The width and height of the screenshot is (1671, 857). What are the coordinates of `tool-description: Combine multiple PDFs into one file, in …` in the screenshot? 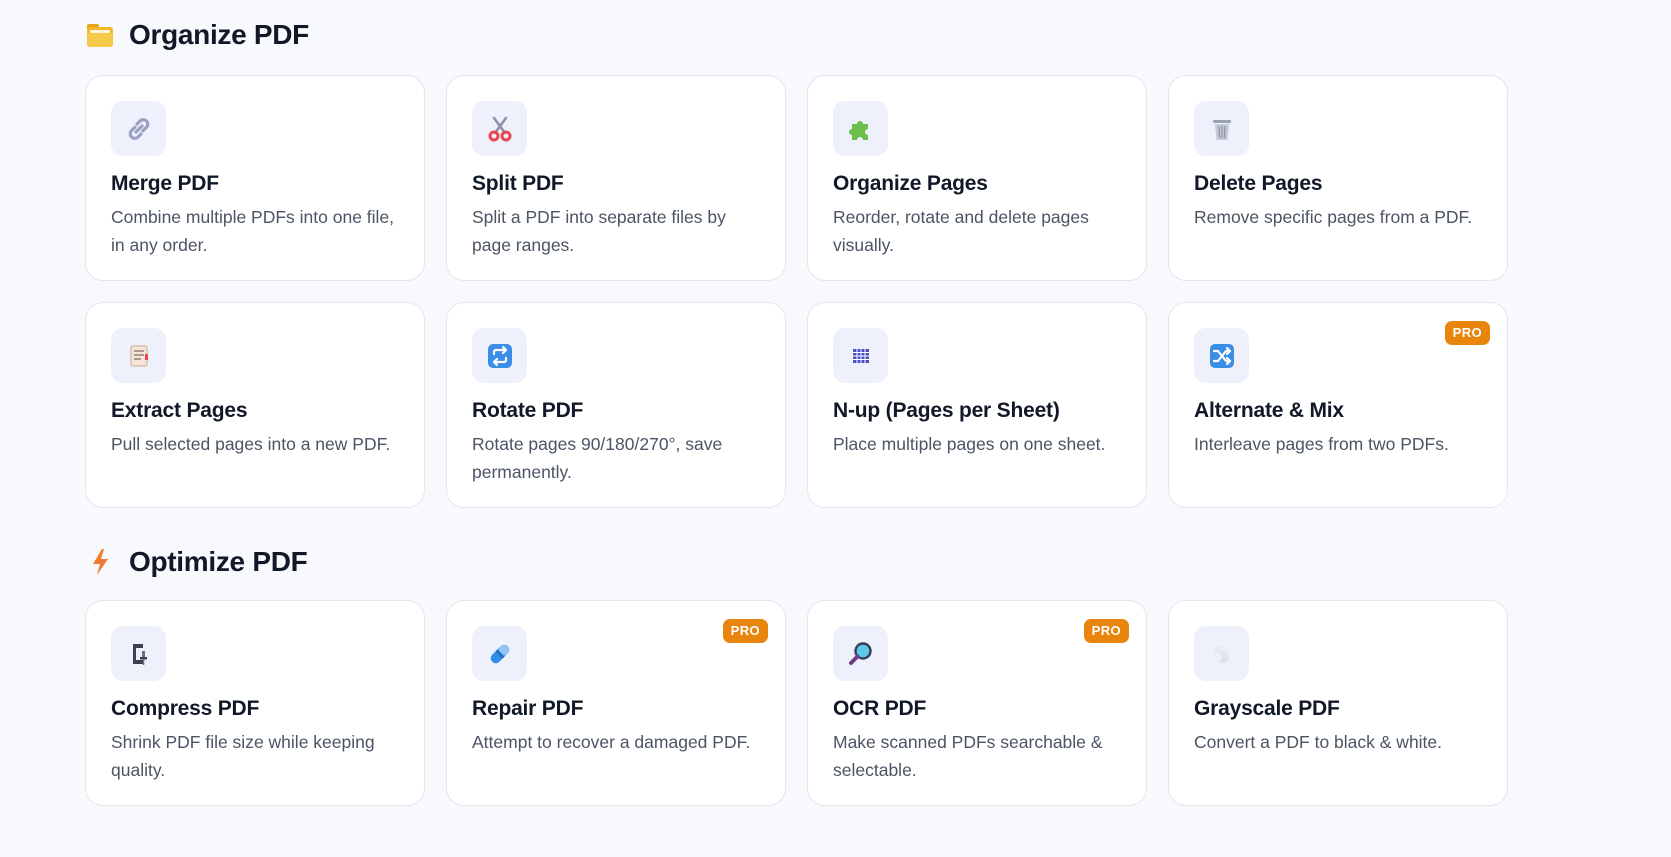 It's located at (253, 231).